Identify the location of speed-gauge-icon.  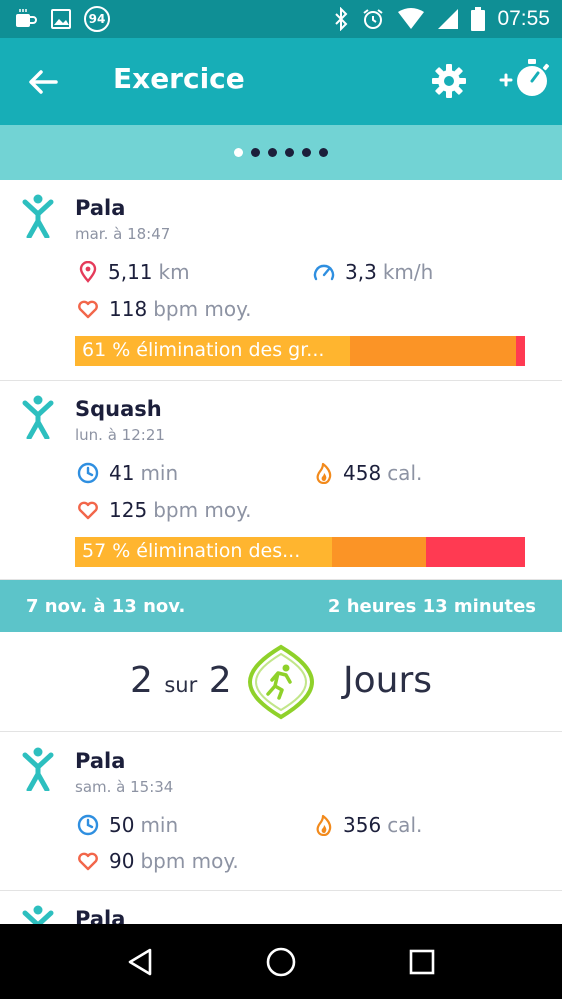
(324, 272).